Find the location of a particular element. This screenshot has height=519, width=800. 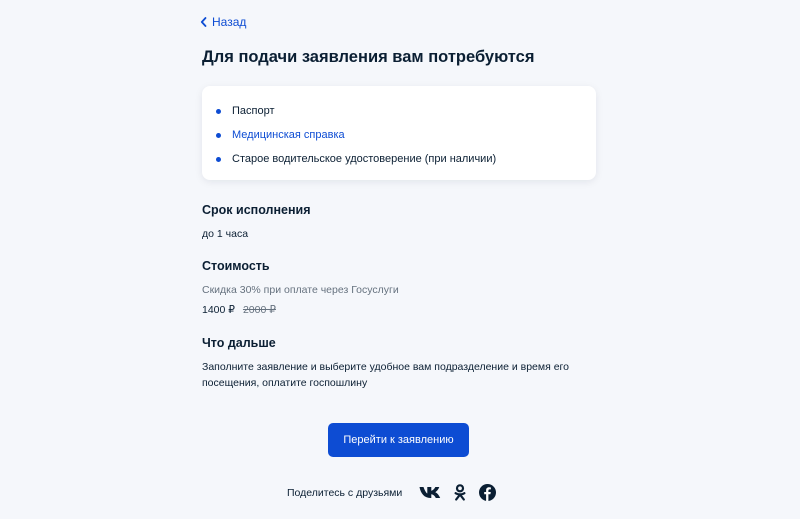

next-steps-heading: Что дальше is located at coordinates (239, 343).